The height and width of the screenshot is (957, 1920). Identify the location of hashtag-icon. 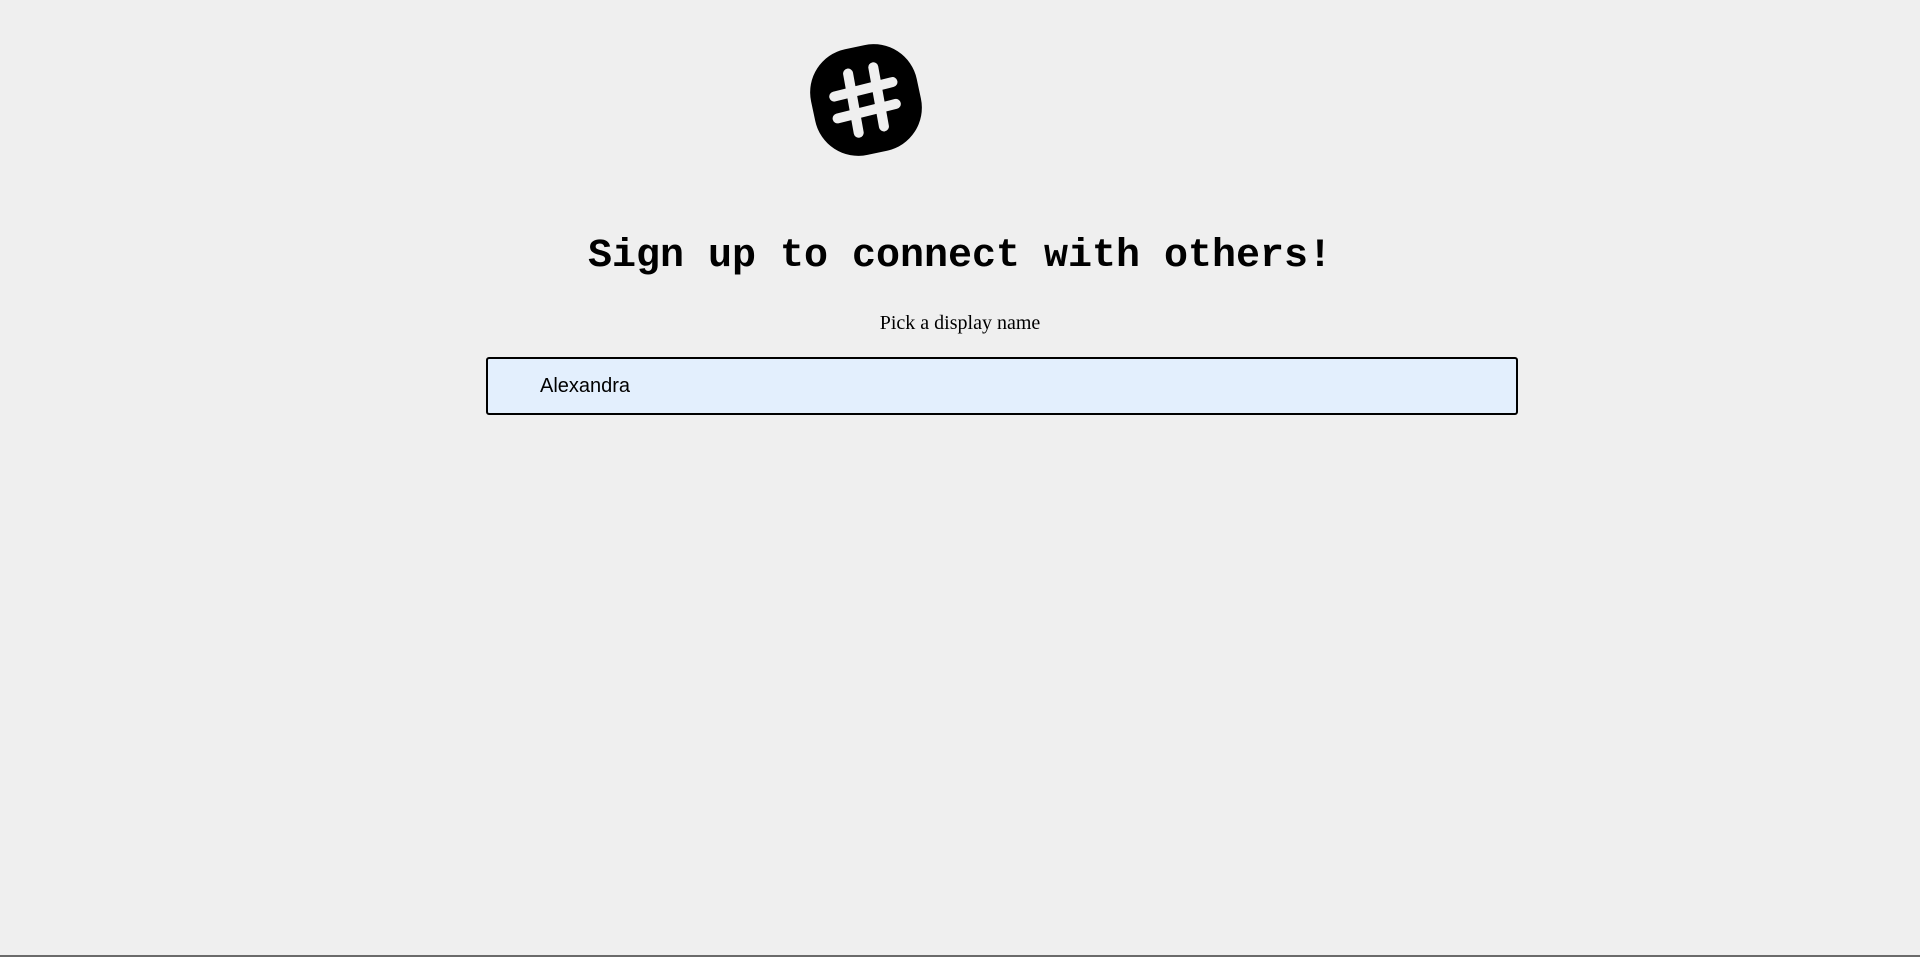
(866, 100).